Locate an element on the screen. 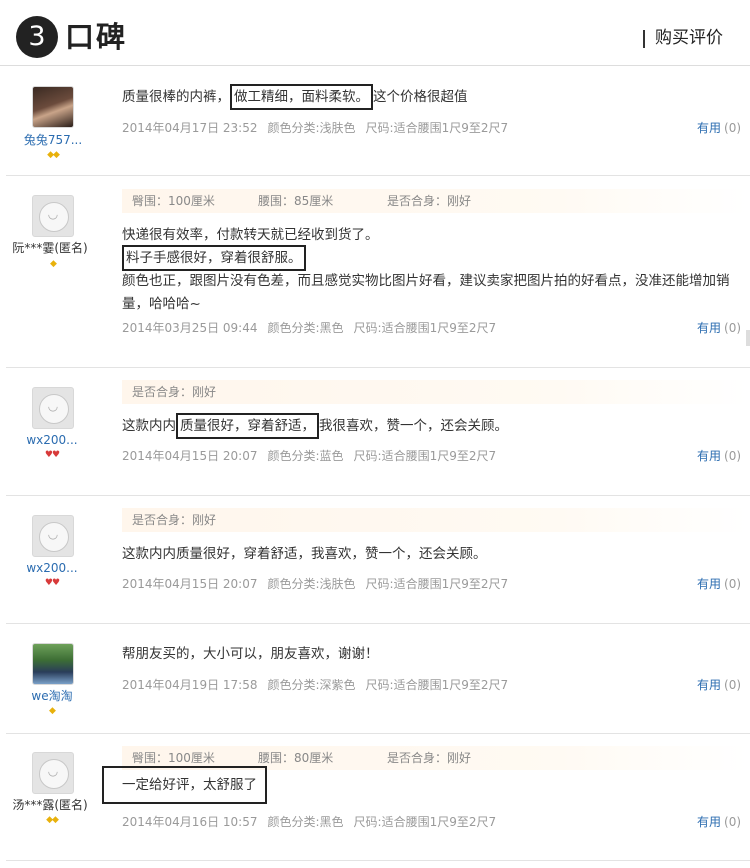 Image resolution: width=750 pixels, height=868 pixels. review-text: 质量很棒的内裤， 做工精细，面料柔软。 这个价格很超值 is located at coordinates (295, 97).